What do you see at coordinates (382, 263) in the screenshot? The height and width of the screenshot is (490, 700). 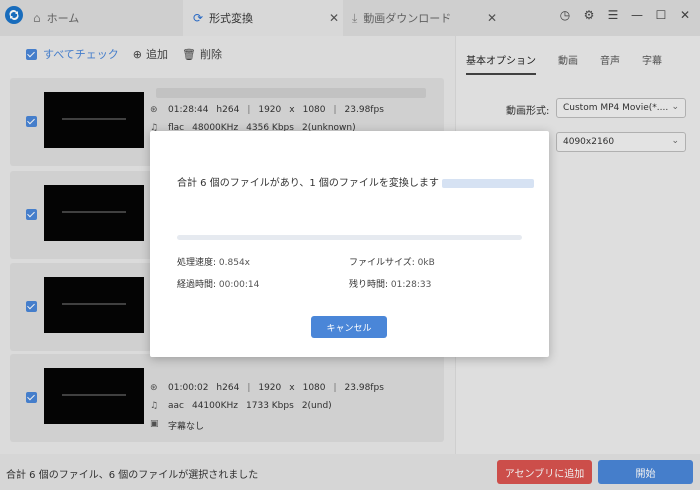 I see `size-label: ファイルサイズ:` at bounding box center [382, 263].